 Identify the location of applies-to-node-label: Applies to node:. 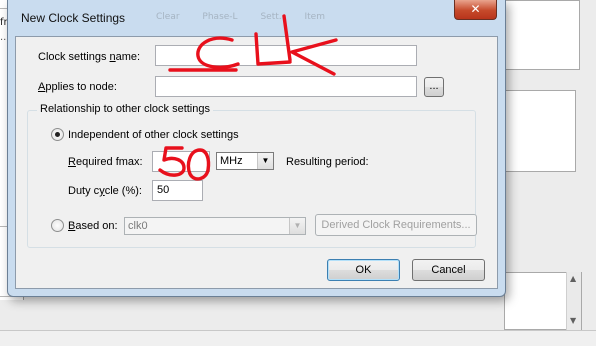
(77, 87).